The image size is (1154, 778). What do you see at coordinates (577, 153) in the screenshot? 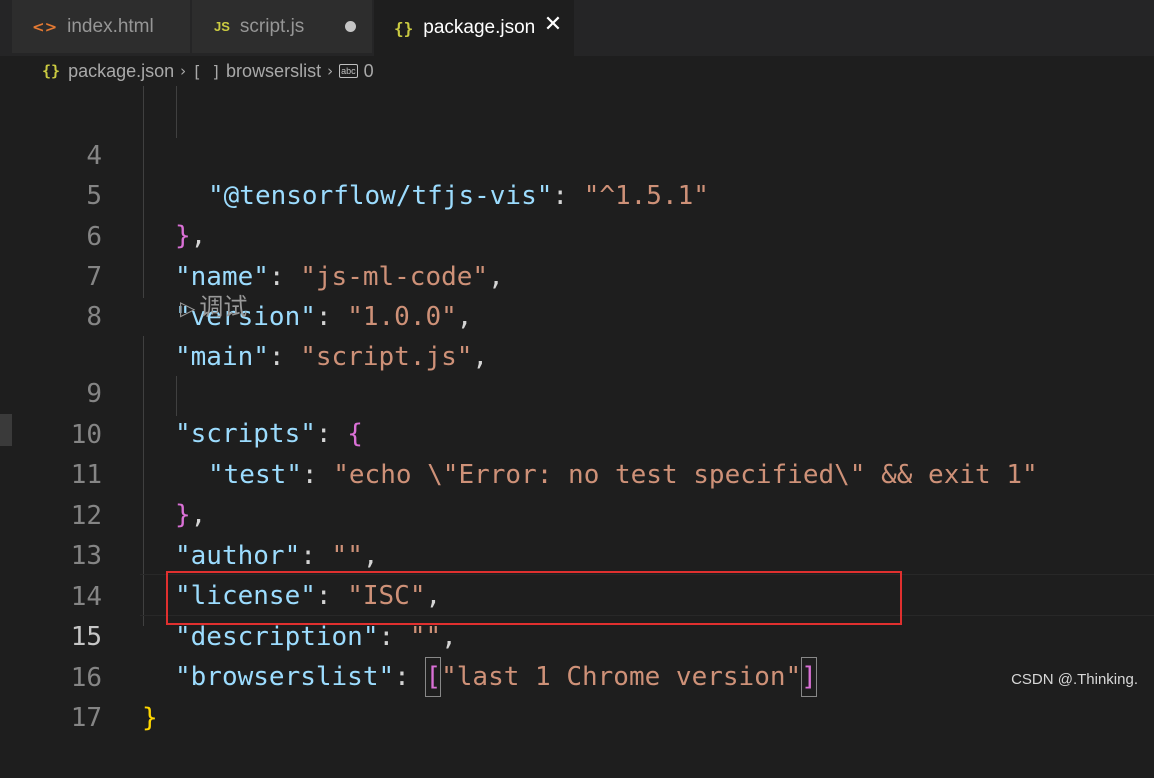
I see `code-line: 4 "@tensorflow/tfjs-vis": "^1.5.1"` at bounding box center [577, 153].